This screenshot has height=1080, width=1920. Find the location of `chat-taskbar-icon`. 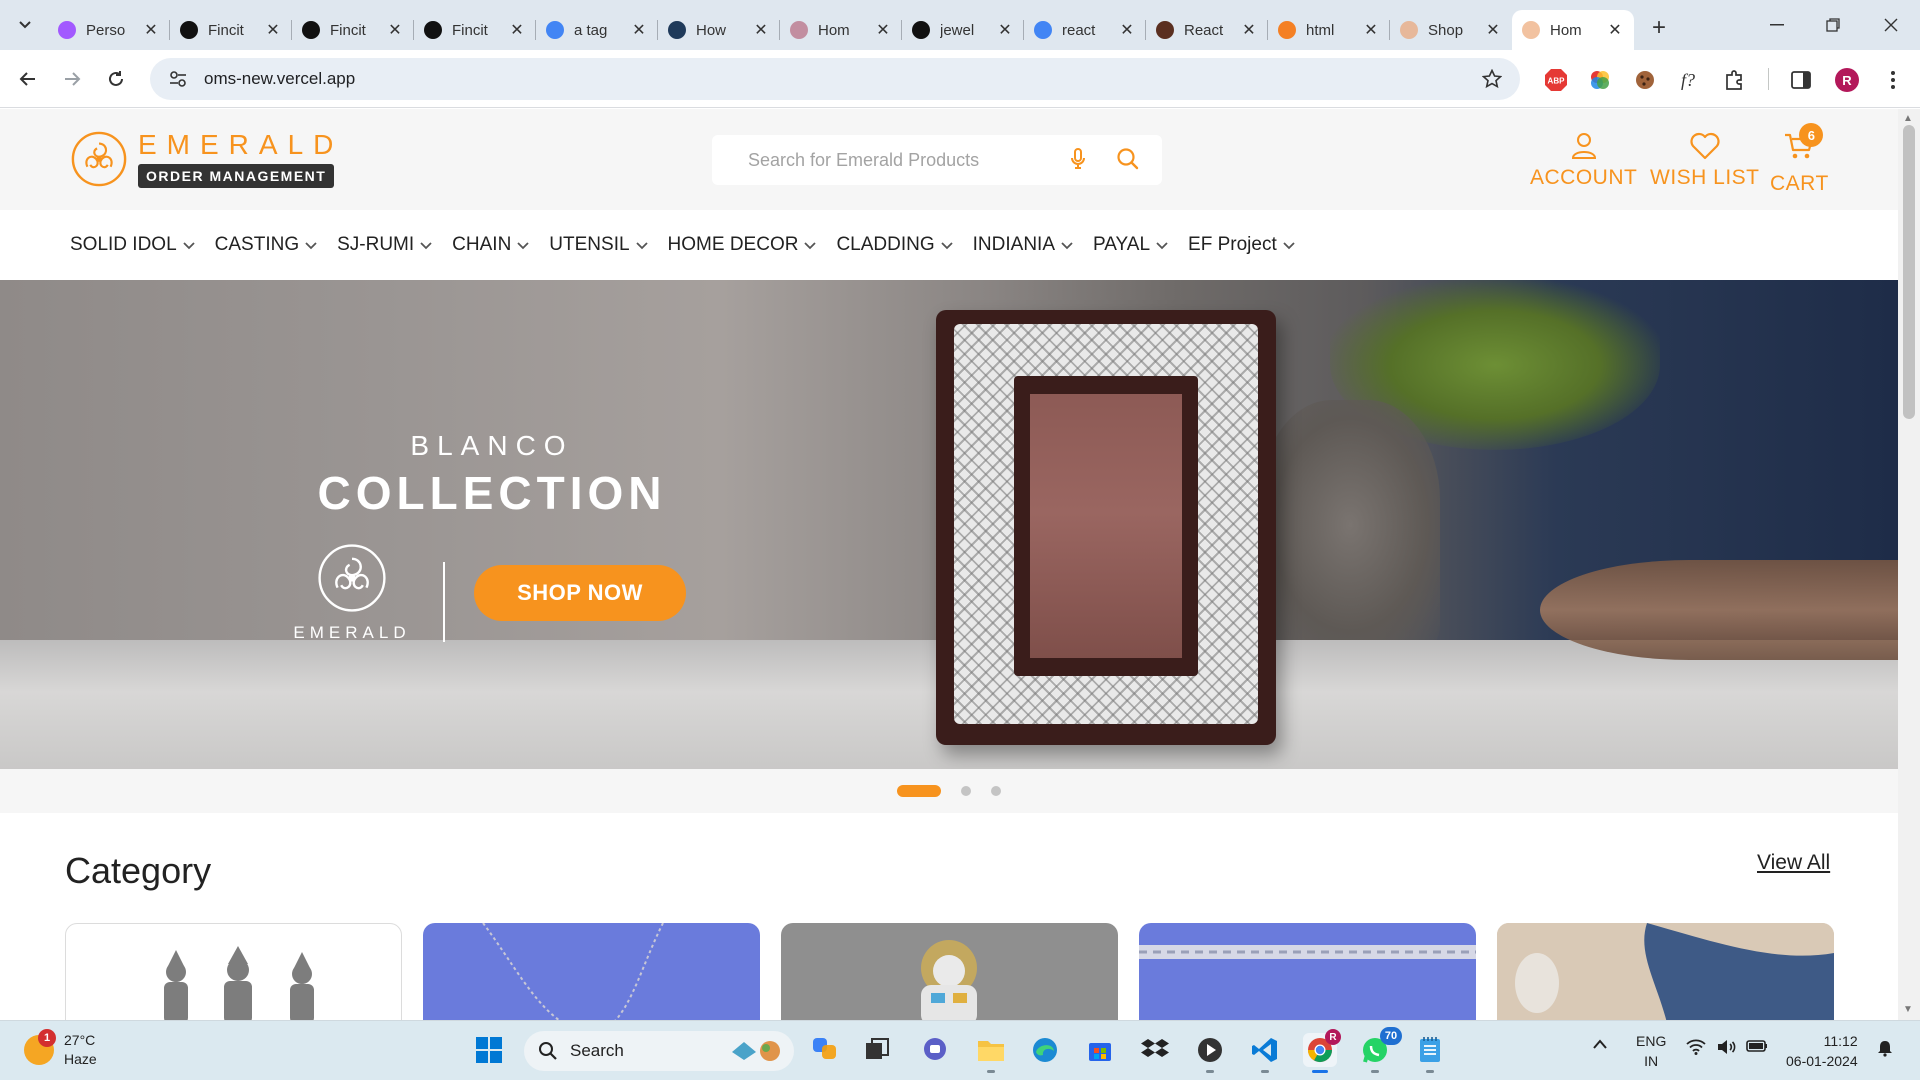

chat-taskbar-icon is located at coordinates (935, 1050).